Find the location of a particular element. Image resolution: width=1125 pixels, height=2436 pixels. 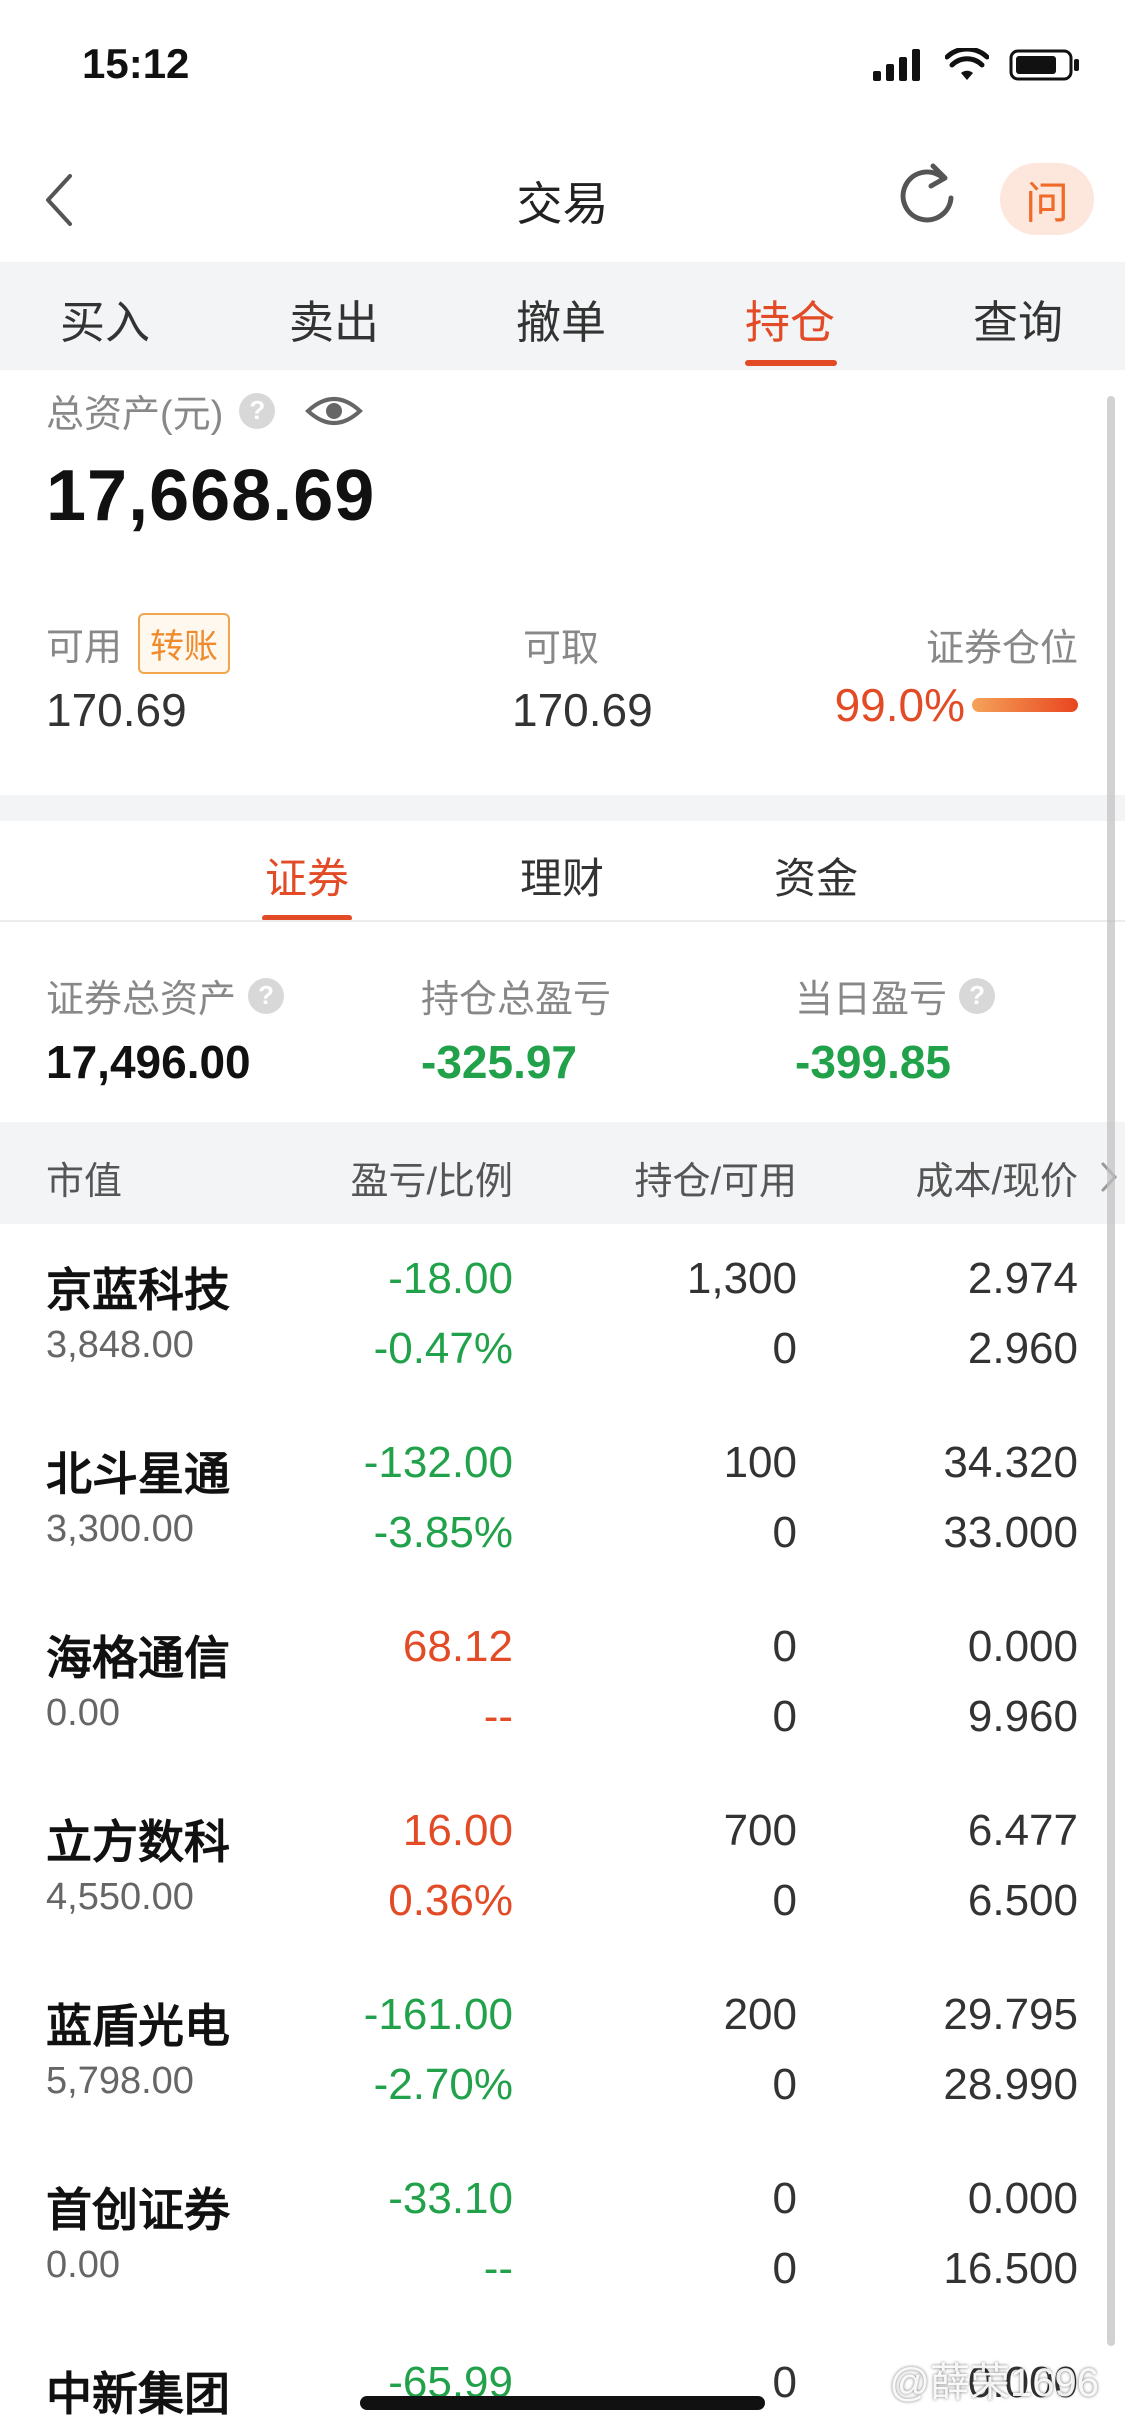

day-pl-value: -399.85 is located at coordinates (873, 1062).